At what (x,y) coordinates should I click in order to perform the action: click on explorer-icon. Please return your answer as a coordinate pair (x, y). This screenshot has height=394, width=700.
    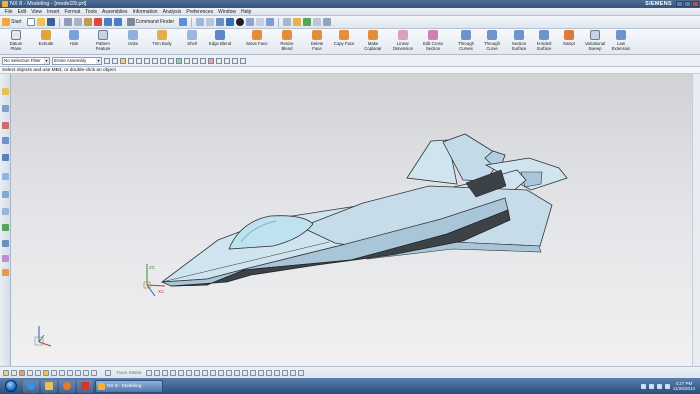
    Looking at the image, I should click on (49, 386).